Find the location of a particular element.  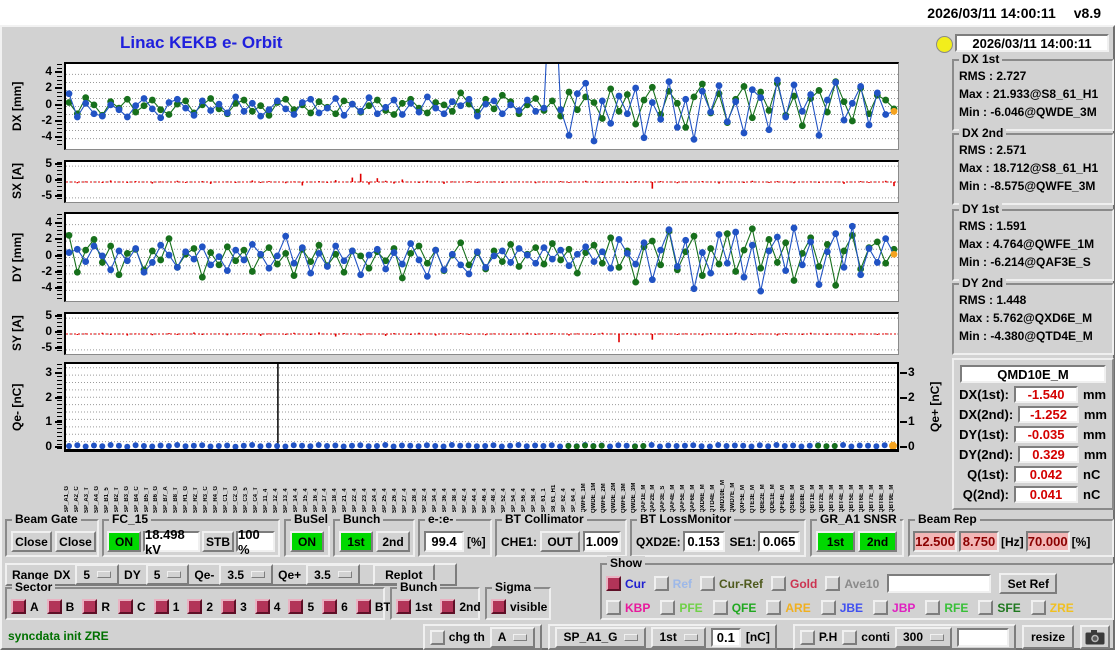

range-qe-minus-dropdown: 3.5 is located at coordinates (246, 574).